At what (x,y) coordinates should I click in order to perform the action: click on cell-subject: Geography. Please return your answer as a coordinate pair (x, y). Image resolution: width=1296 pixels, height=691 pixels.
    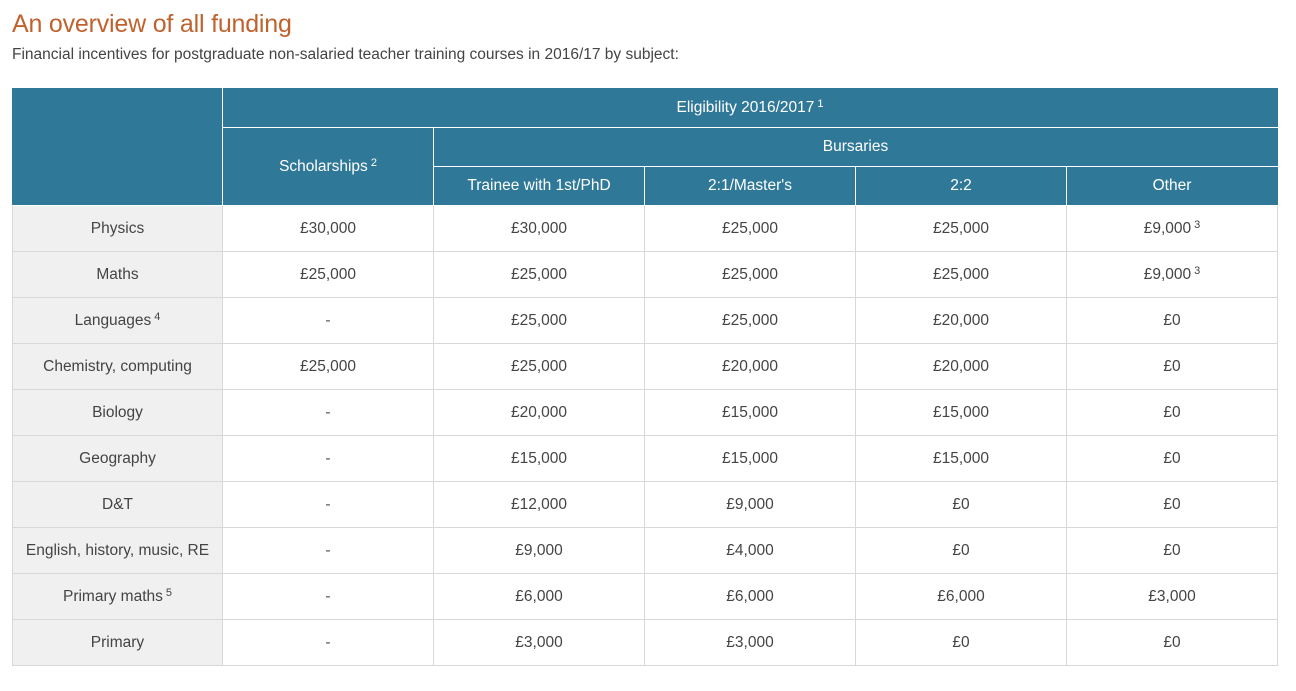
    Looking at the image, I should click on (117, 458).